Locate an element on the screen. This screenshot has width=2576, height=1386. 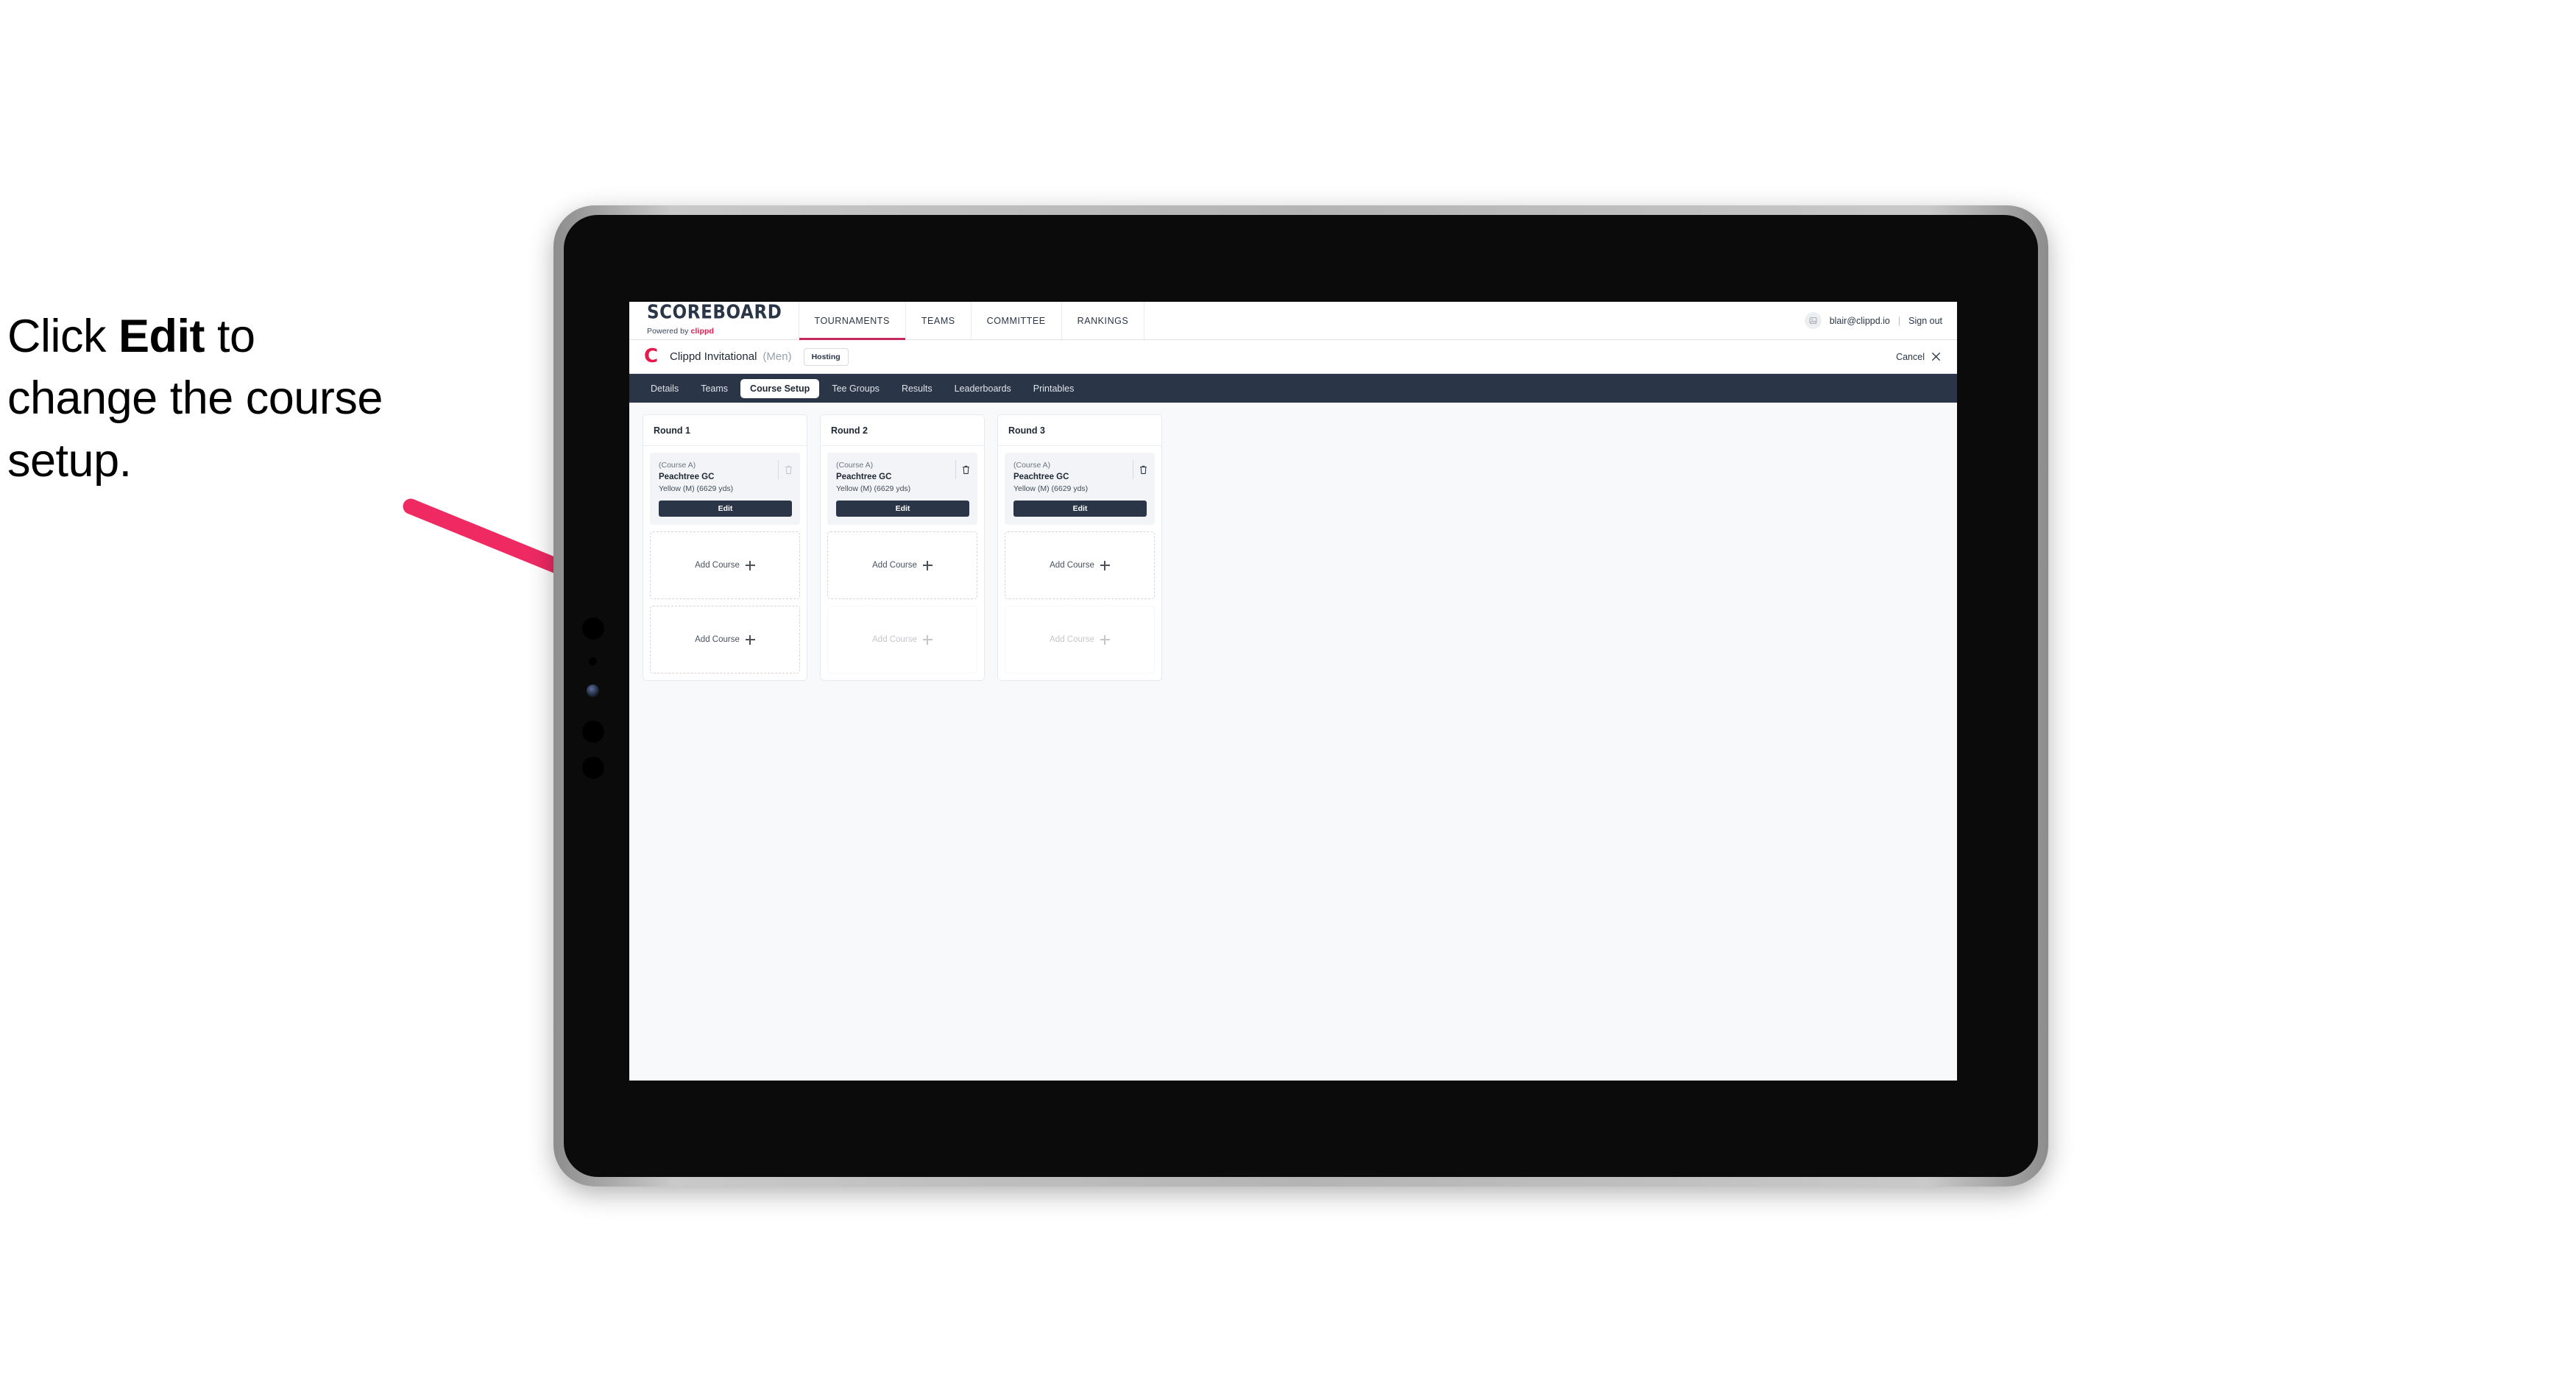
callout-prefix: Click is located at coordinates (62, 336).